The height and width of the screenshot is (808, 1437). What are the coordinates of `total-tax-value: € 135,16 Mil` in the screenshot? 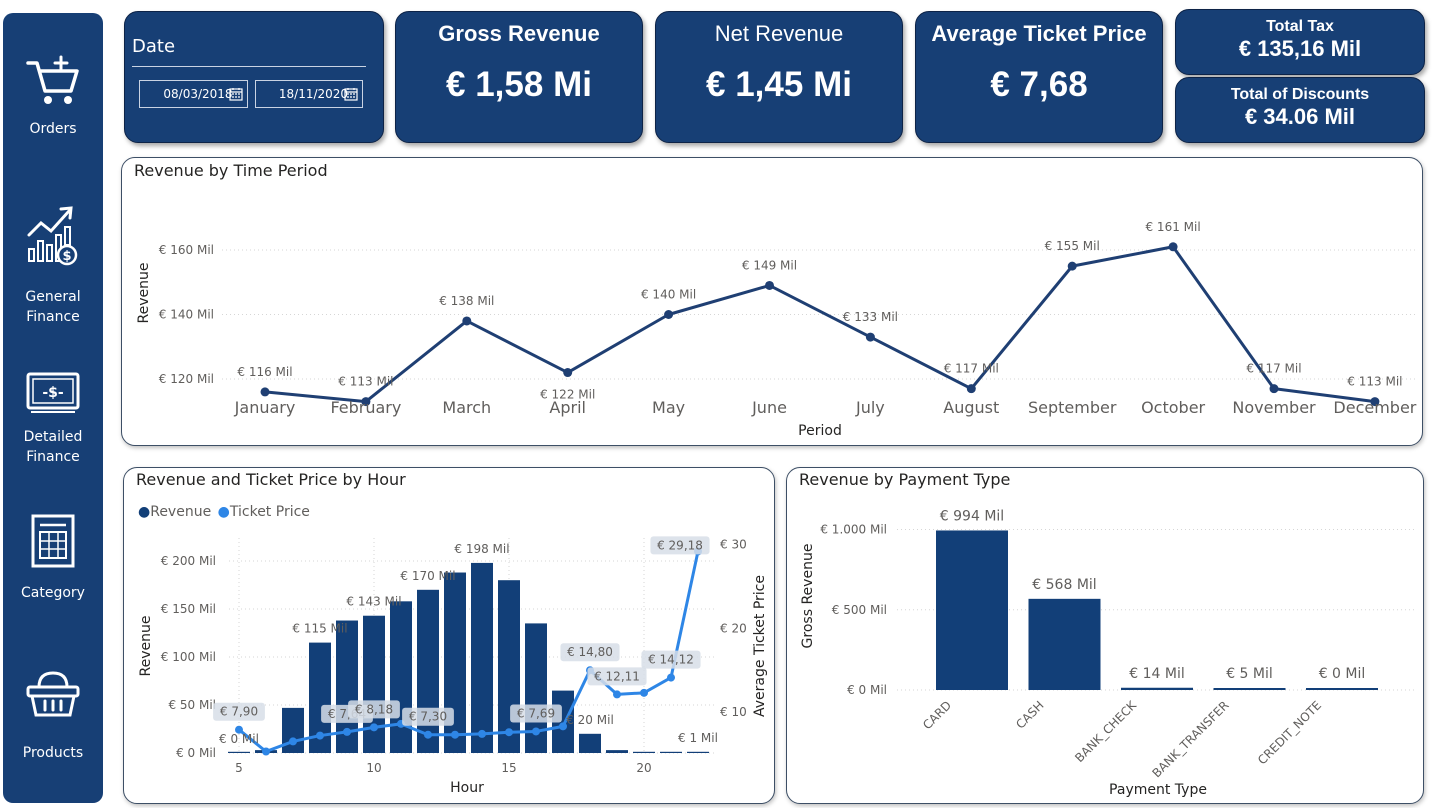 It's located at (1300, 48).